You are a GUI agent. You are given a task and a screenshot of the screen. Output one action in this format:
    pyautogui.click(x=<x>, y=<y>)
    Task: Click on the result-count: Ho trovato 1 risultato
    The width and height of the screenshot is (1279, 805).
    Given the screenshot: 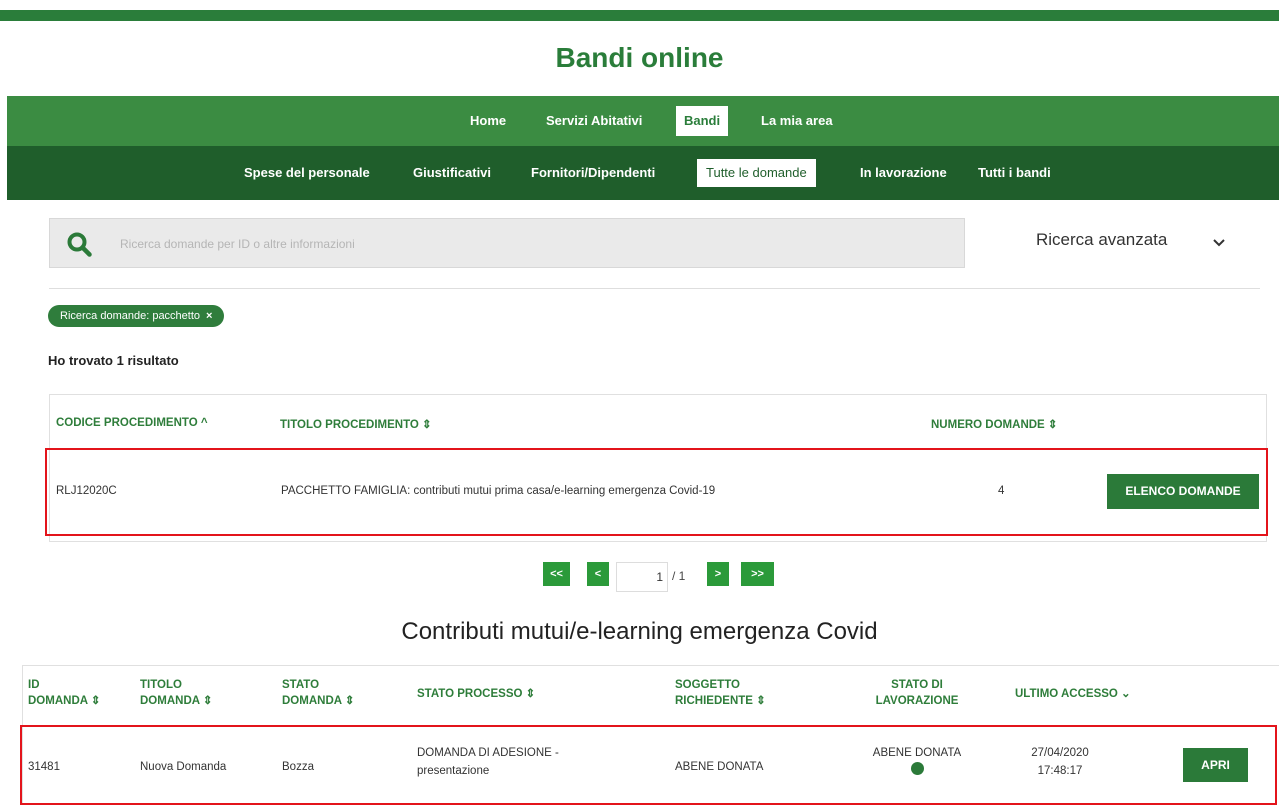 What is the action you would take?
    pyautogui.click(x=113, y=360)
    